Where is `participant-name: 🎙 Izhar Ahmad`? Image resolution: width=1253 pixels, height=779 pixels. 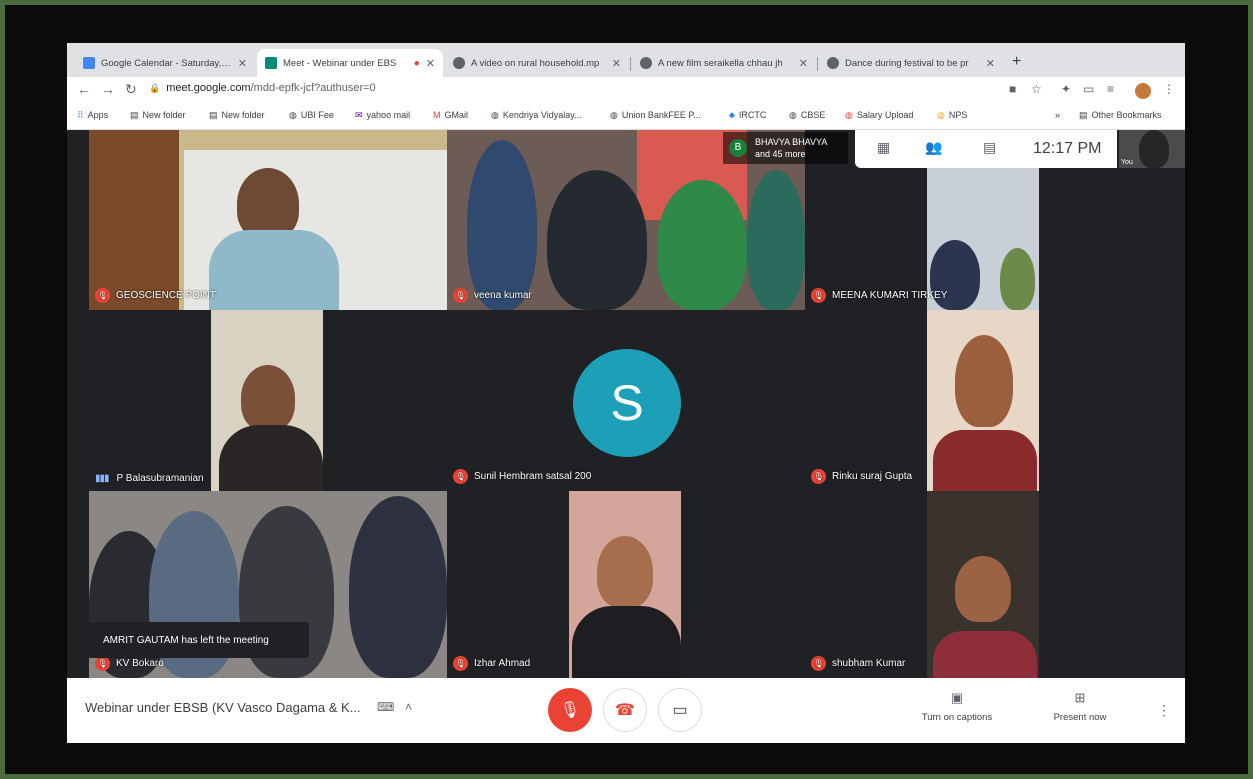
participant-name: 🎙 Izhar Ahmad is located at coordinates (491, 663).